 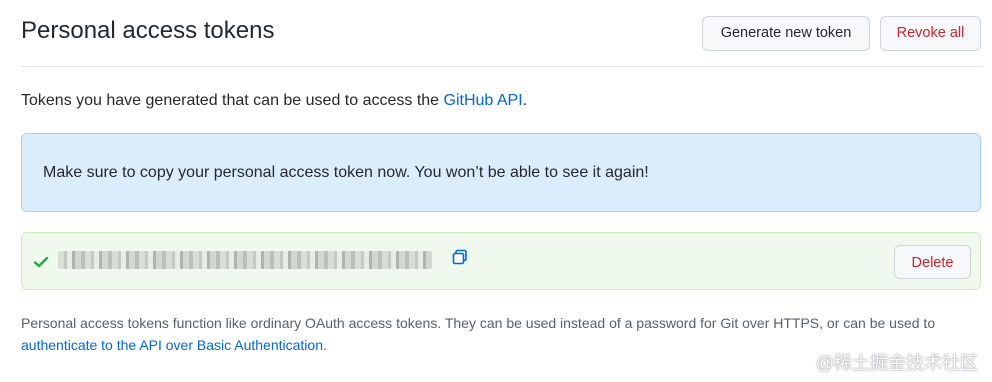 What do you see at coordinates (930, 33) in the screenshot?
I see `revoke-all-button: Revoke all` at bounding box center [930, 33].